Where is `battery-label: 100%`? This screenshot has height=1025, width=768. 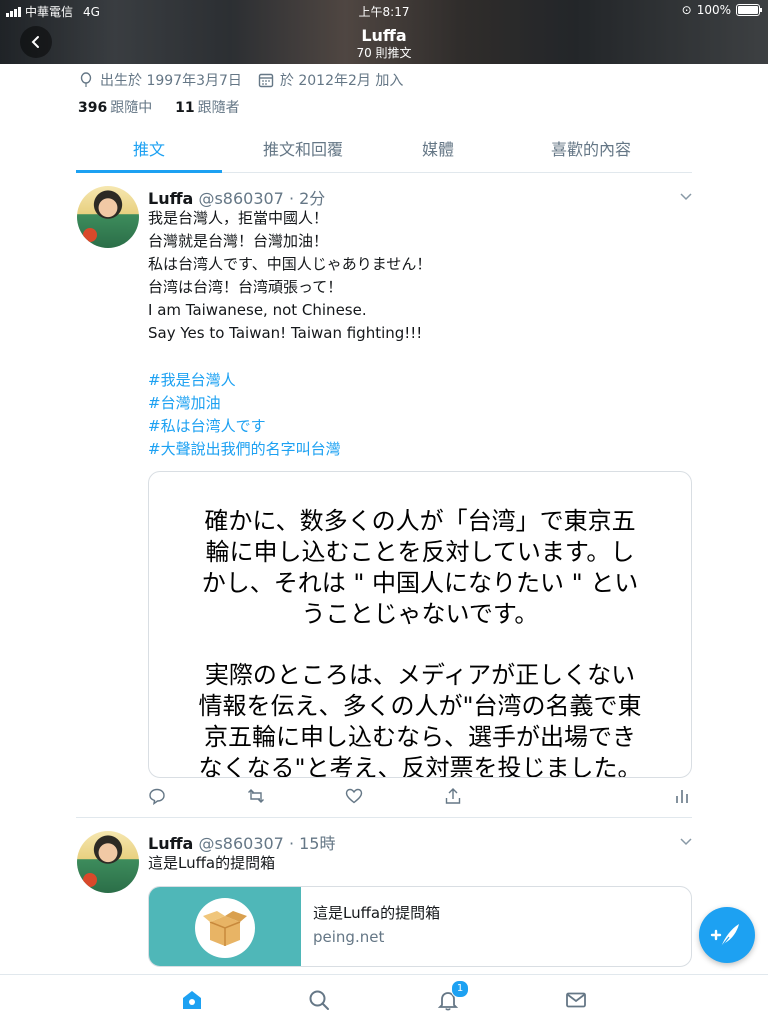 battery-label: 100% is located at coordinates (713, 10).